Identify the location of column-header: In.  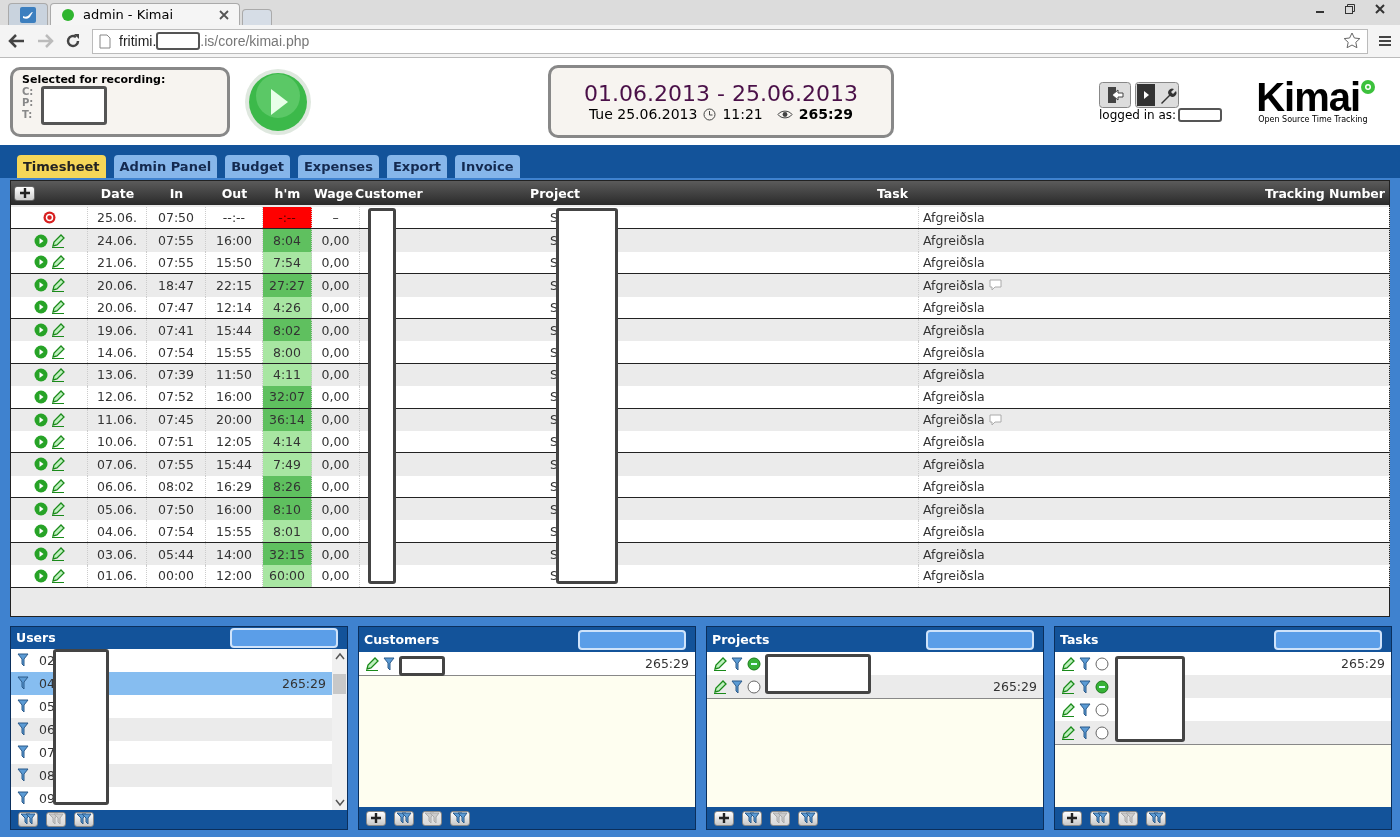
(176, 193).